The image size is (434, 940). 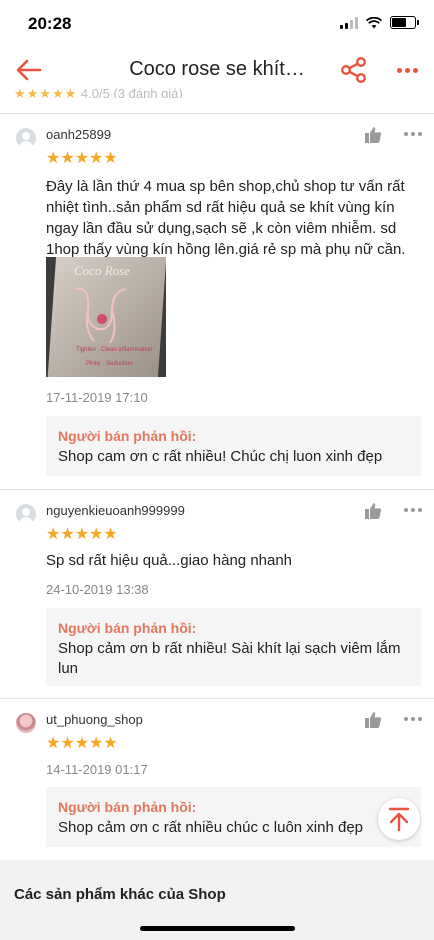 I want to click on scroll-top-button, so click(x=399, y=819).